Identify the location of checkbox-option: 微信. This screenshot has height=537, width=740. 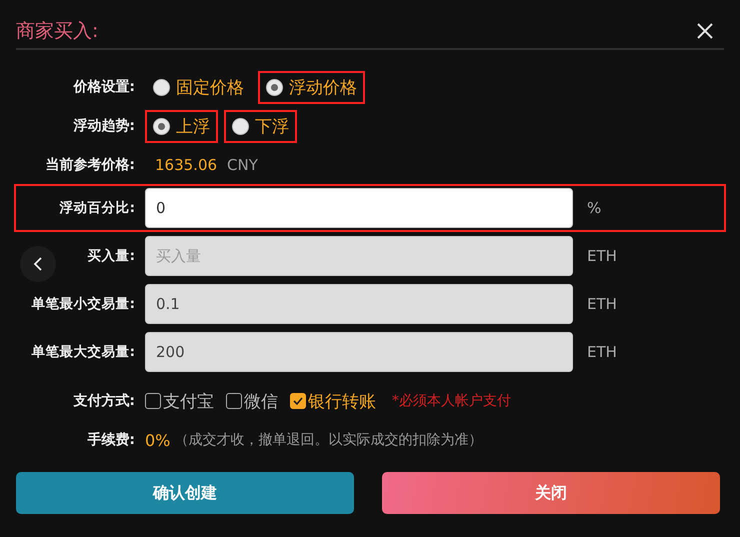
(252, 401).